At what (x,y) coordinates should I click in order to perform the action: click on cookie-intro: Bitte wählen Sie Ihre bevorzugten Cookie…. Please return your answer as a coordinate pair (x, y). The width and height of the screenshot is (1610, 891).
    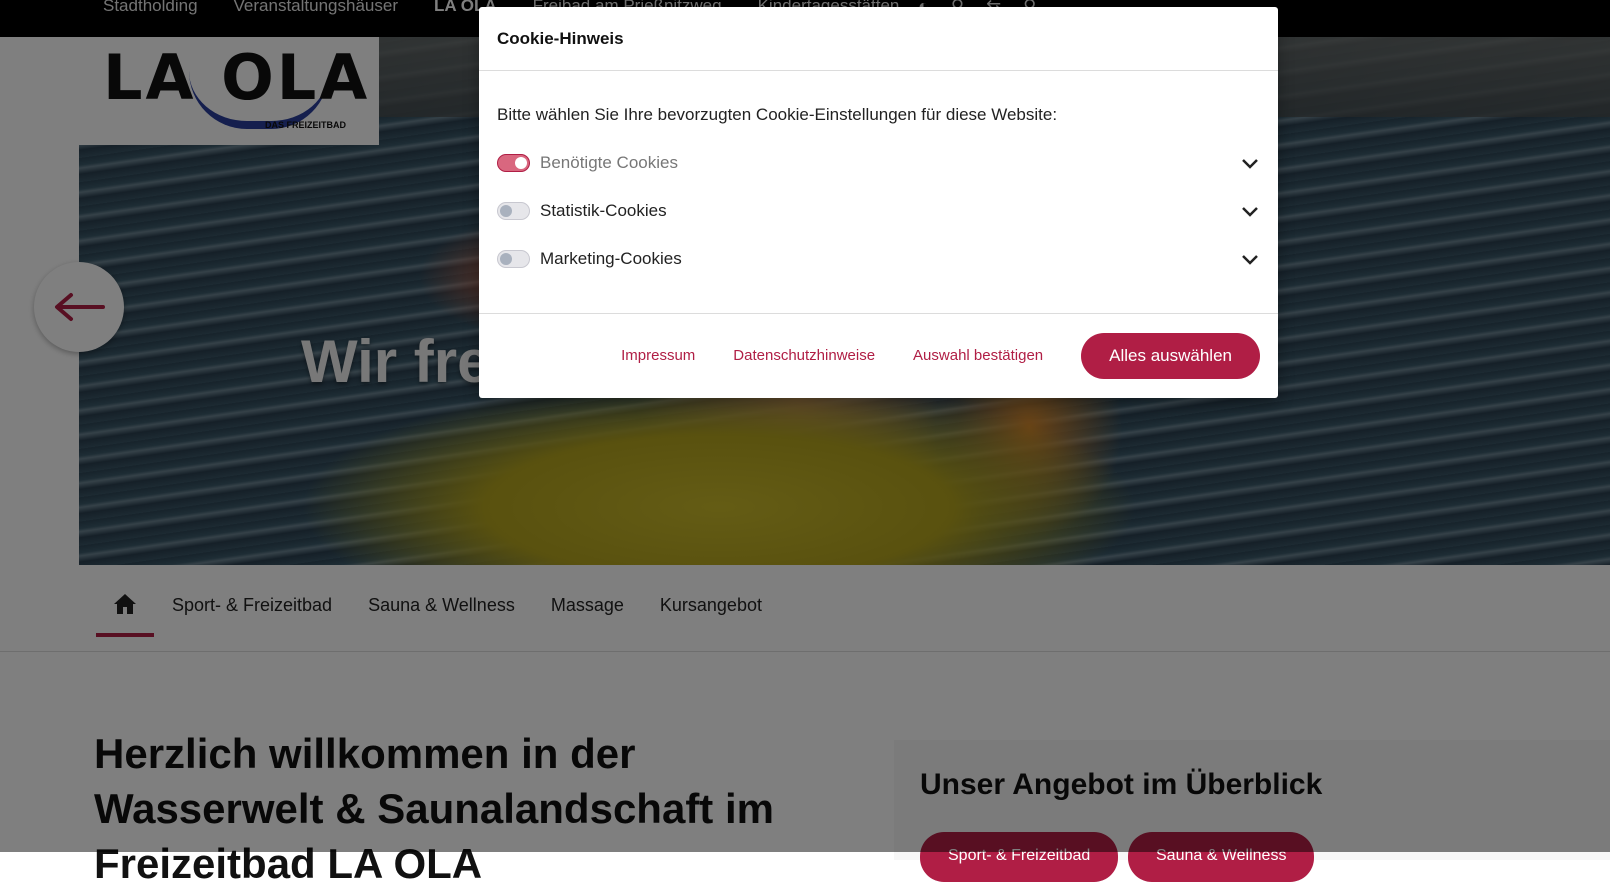
    Looking at the image, I should click on (777, 114).